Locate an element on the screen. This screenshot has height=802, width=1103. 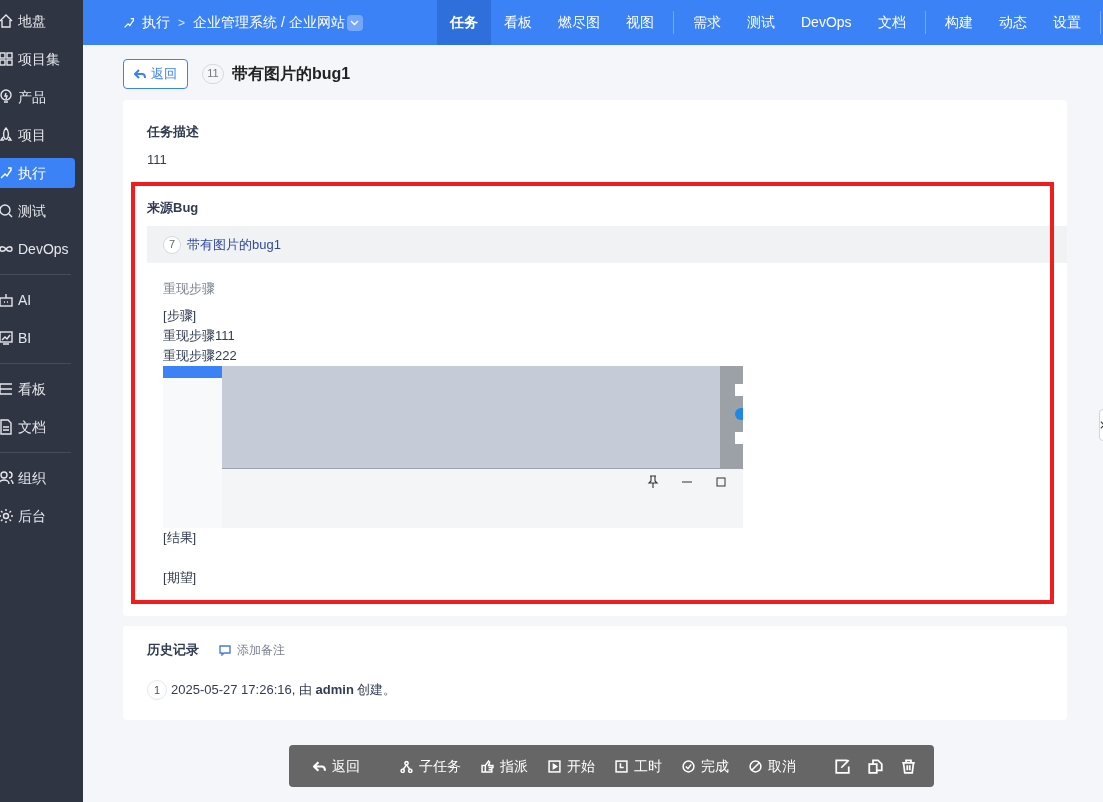
history-entry: 2025-05-27 17:26:16, 由 admin 创建。 is located at coordinates (284, 690).